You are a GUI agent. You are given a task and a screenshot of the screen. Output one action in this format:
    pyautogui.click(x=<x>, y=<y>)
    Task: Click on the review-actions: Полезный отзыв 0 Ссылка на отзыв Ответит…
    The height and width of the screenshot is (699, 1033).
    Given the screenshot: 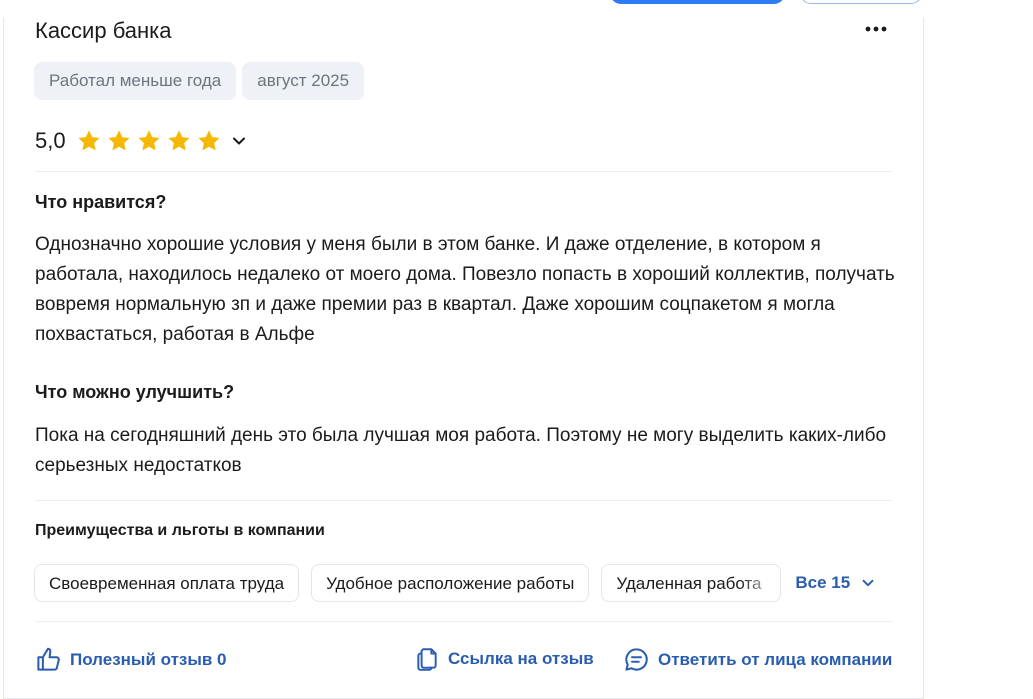 What is the action you would take?
    pyautogui.click(x=465, y=661)
    